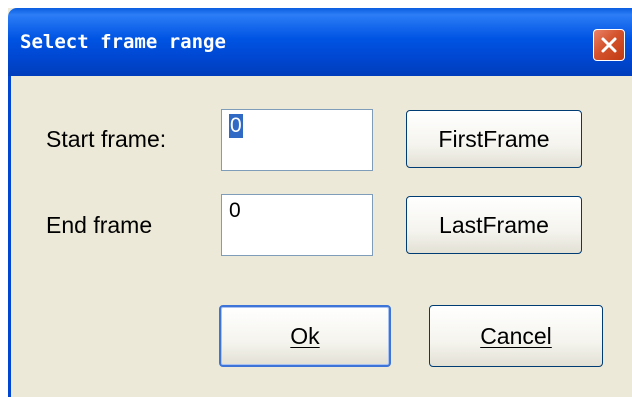 The height and width of the screenshot is (397, 632). What do you see at coordinates (9, 236) in the screenshot?
I see `window-border` at bounding box center [9, 236].